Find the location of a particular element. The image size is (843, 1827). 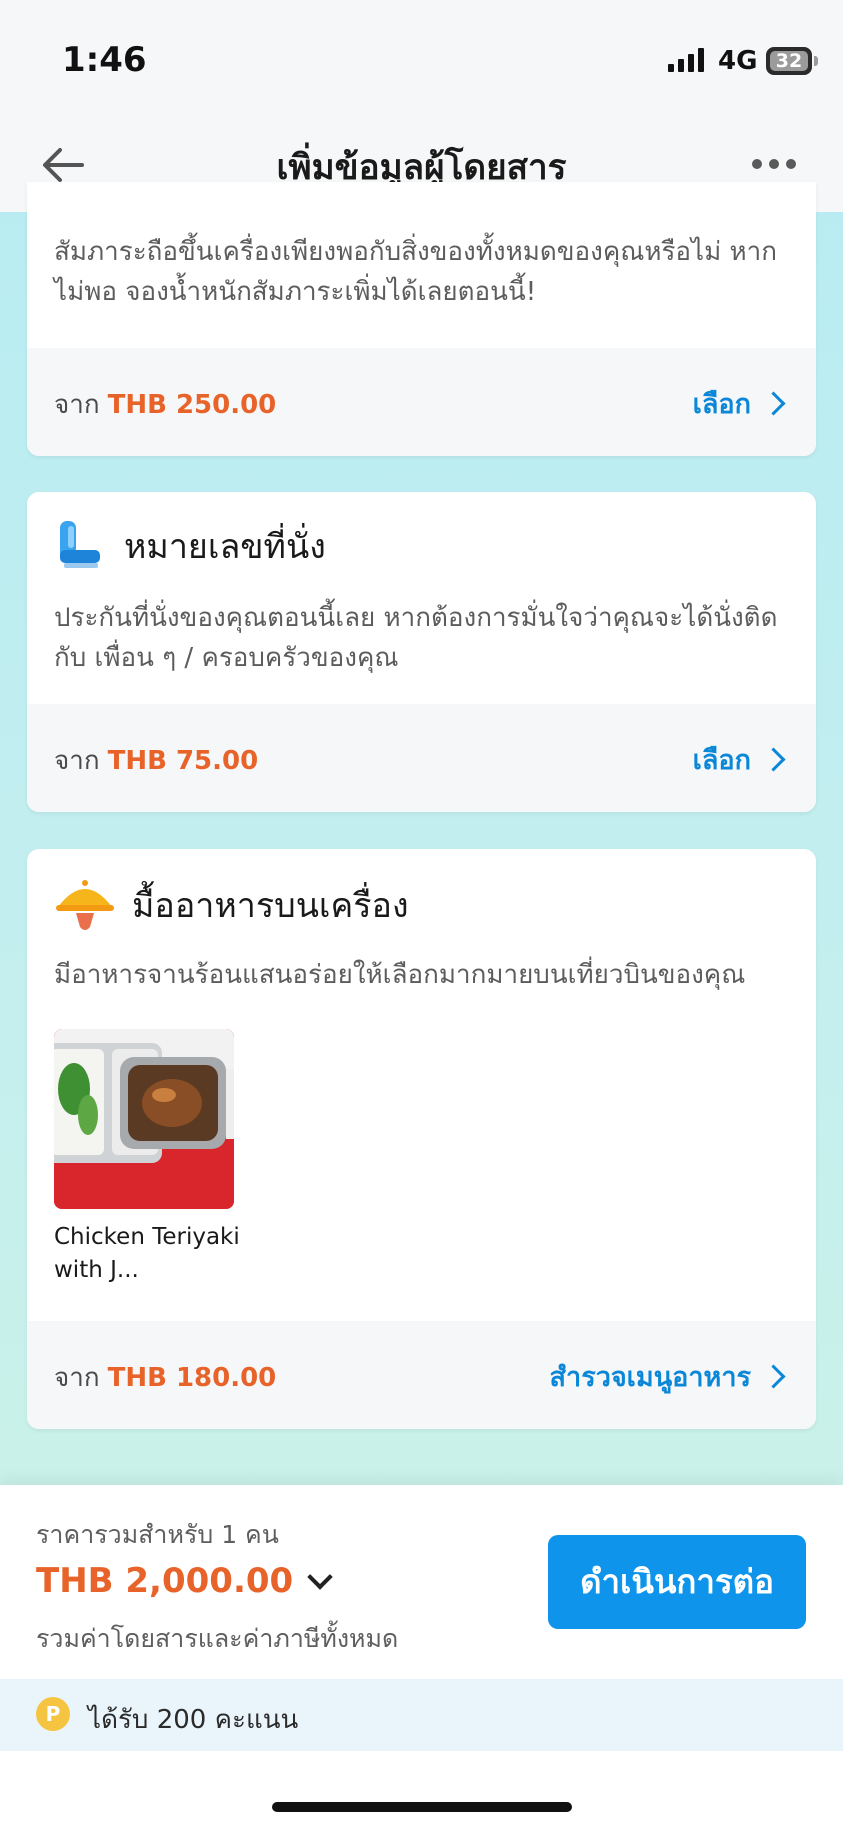

baggage-select-button: เลือก is located at coordinates (740, 403).